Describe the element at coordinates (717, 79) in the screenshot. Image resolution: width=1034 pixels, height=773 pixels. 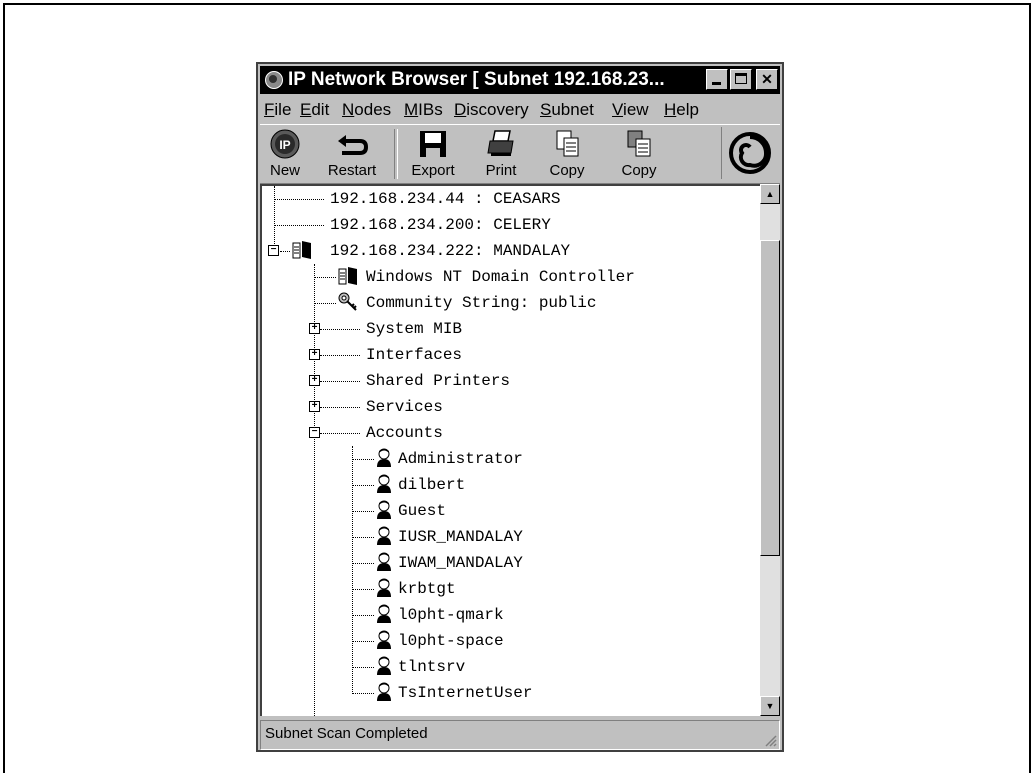
I see `minimize-button` at that location.